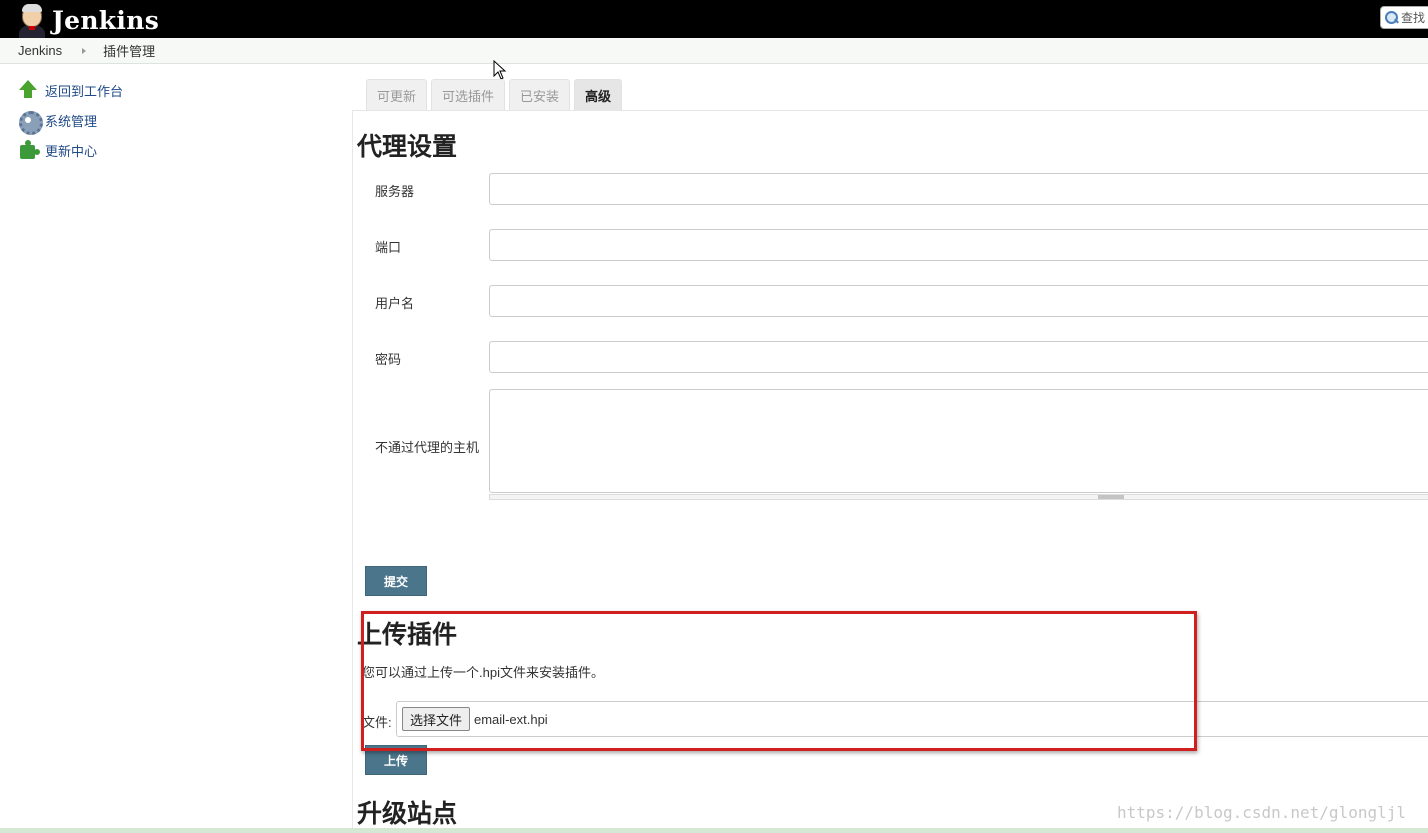  I want to click on password-label: 密码, so click(388, 359).